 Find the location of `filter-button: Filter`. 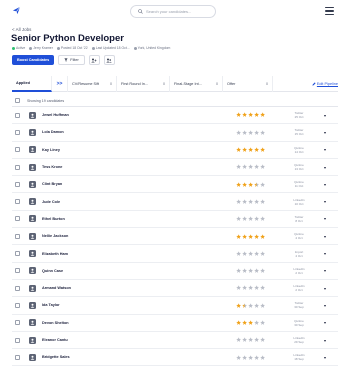

filter-button: Filter is located at coordinates (71, 60).